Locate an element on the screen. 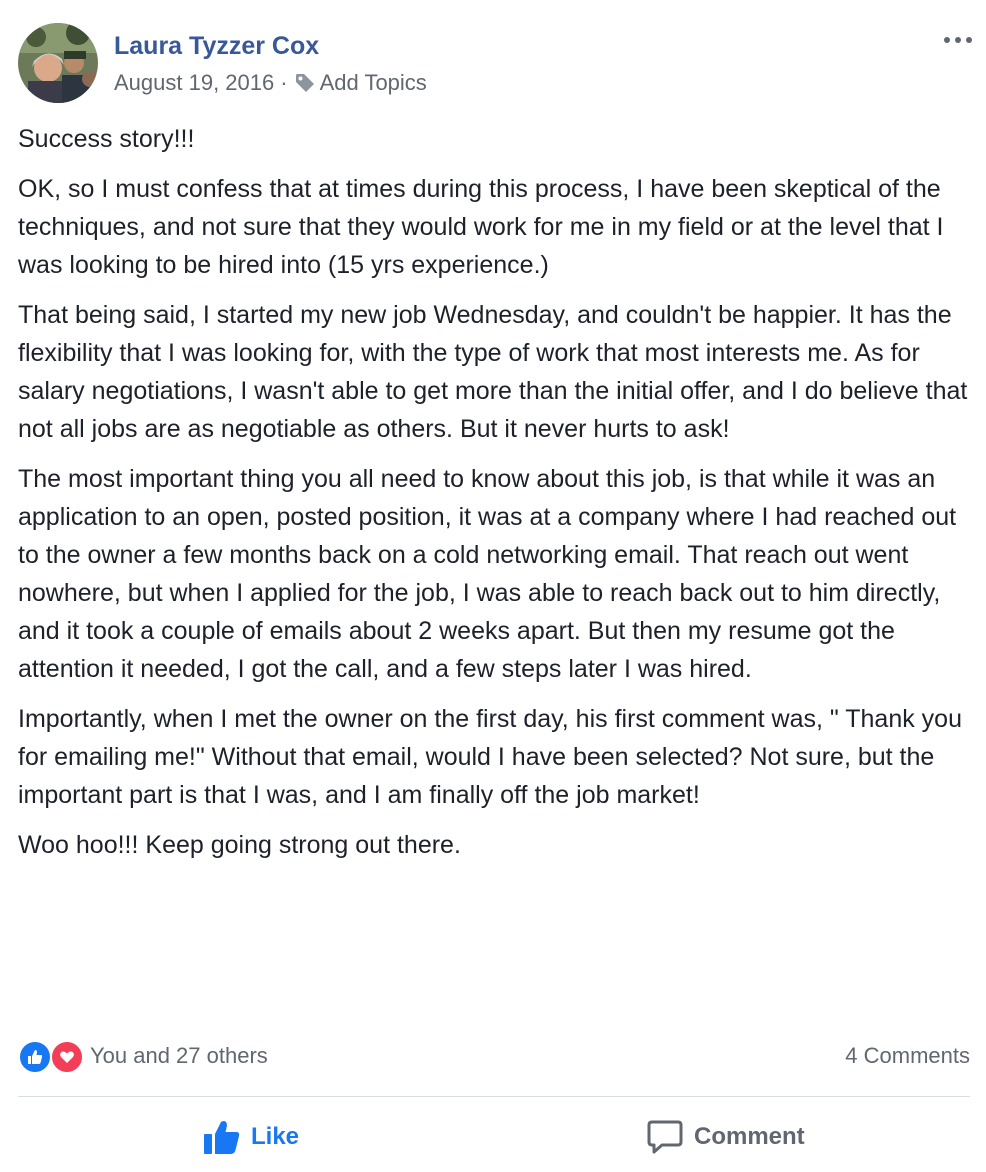 The width and height of the screenshot is (986, 1172). post-meta: August 19, 2016 · Add Topics is located at coordinates (270, 83).